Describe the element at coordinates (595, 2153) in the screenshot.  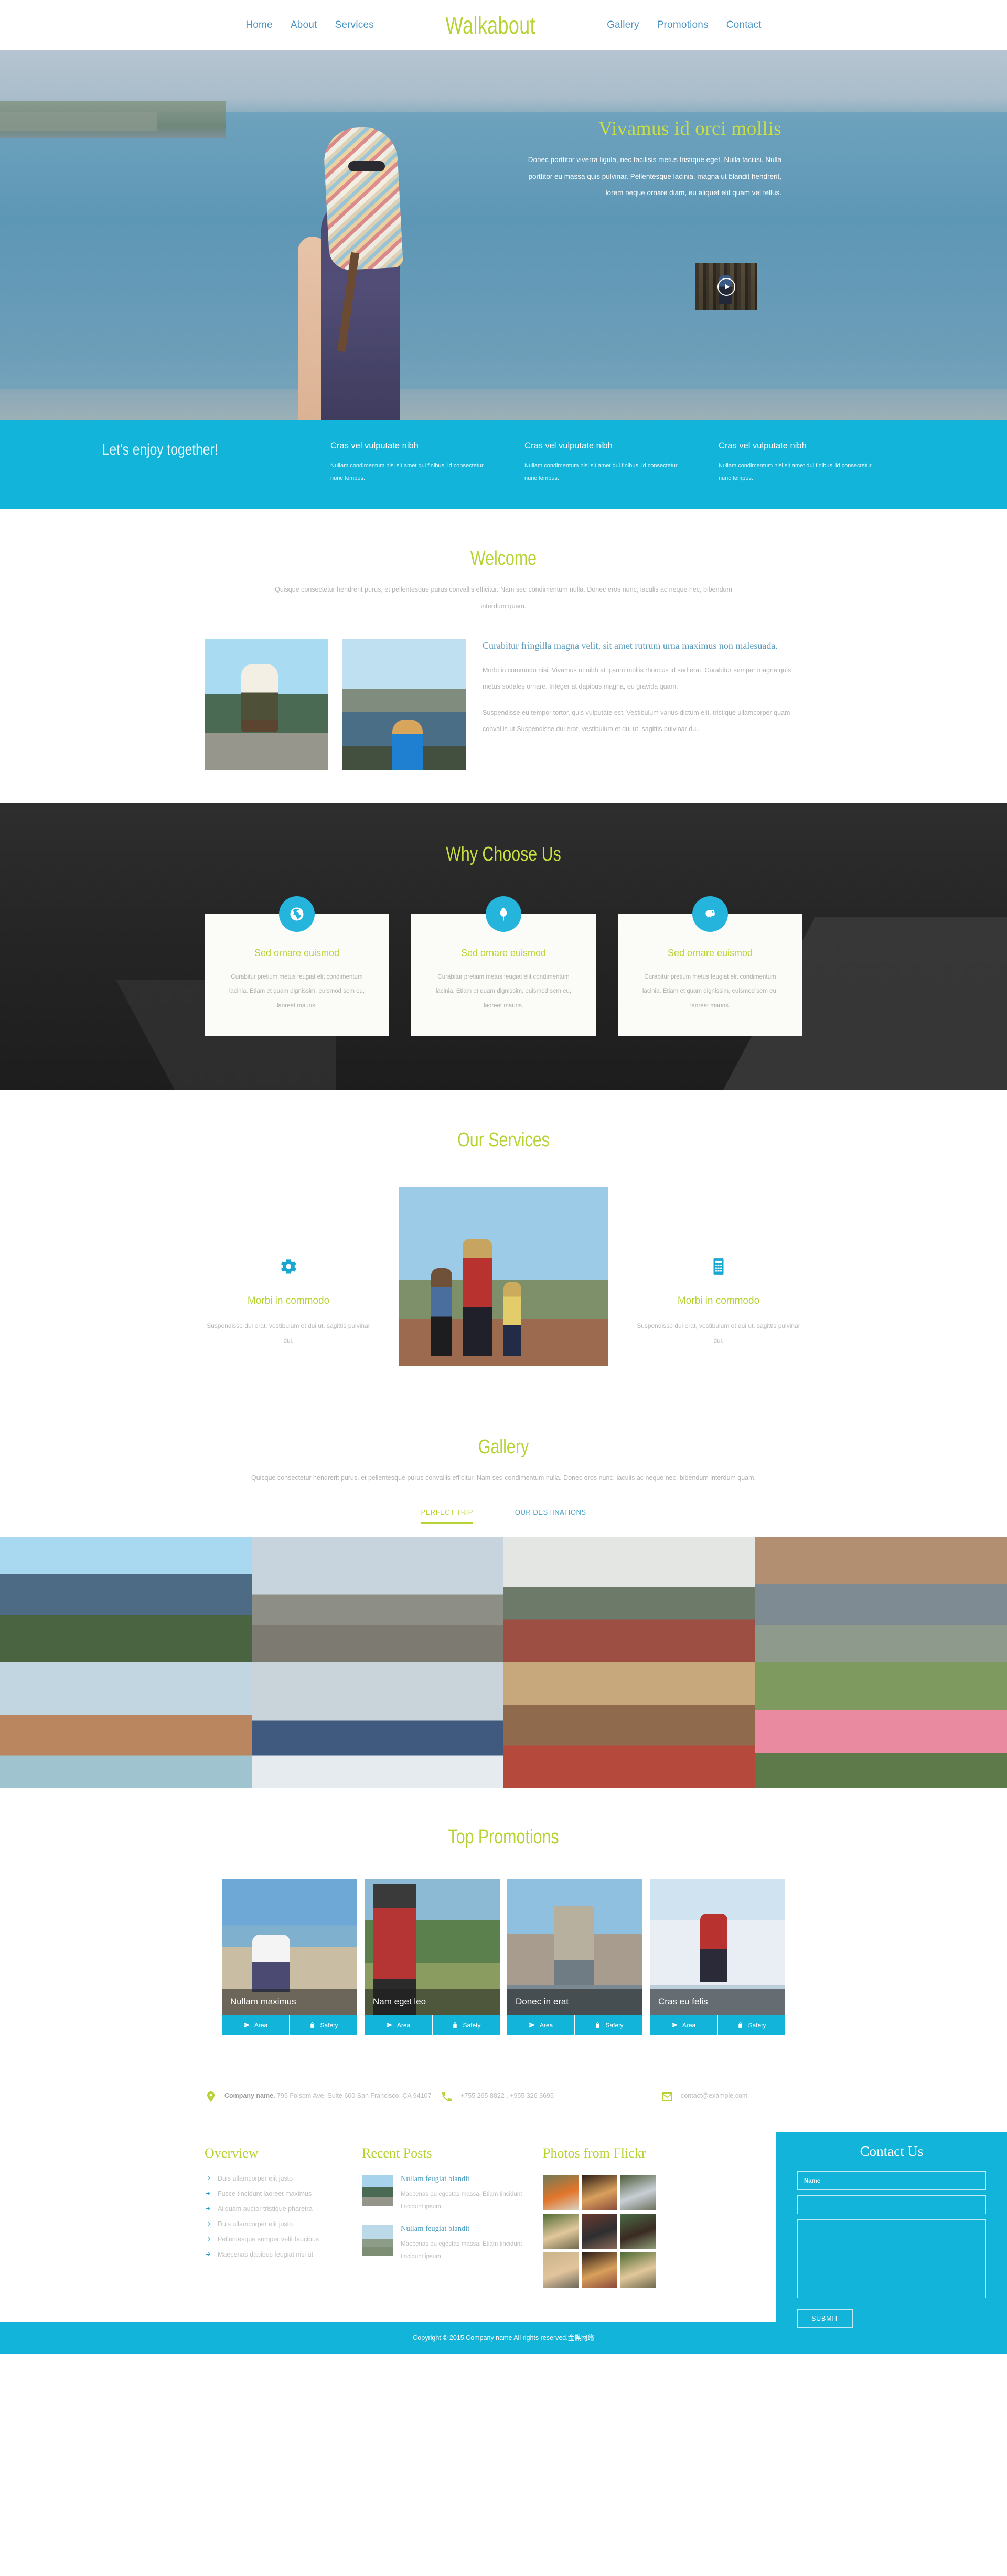
I see `flickr-title: Photos from Flickr` at that location.